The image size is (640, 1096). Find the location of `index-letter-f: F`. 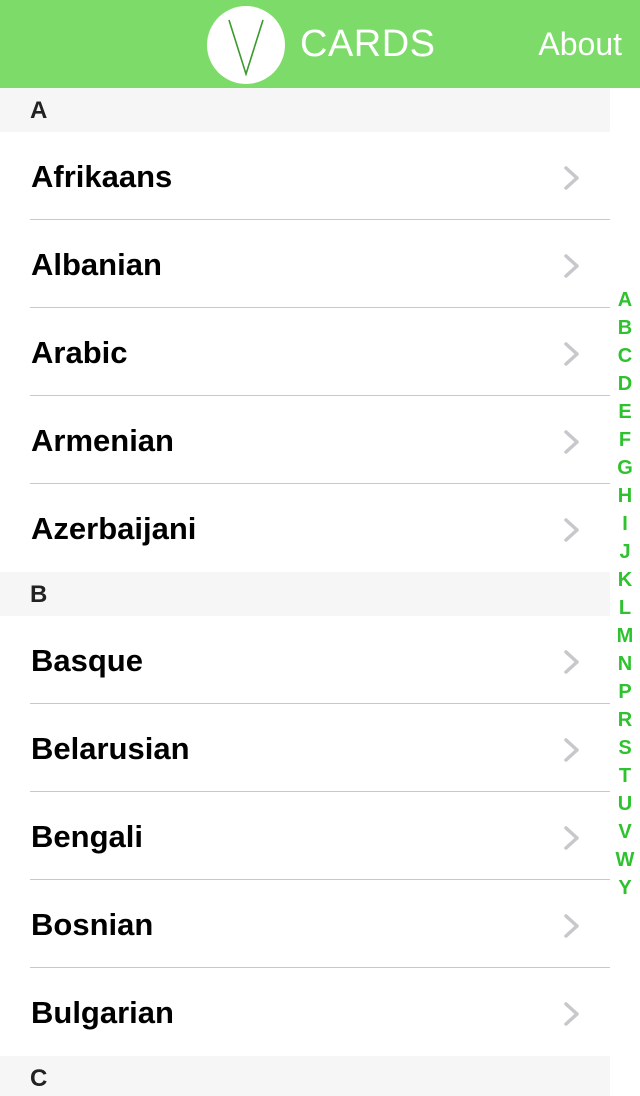

index-letter-f: F is located at coordinates (625, 440).